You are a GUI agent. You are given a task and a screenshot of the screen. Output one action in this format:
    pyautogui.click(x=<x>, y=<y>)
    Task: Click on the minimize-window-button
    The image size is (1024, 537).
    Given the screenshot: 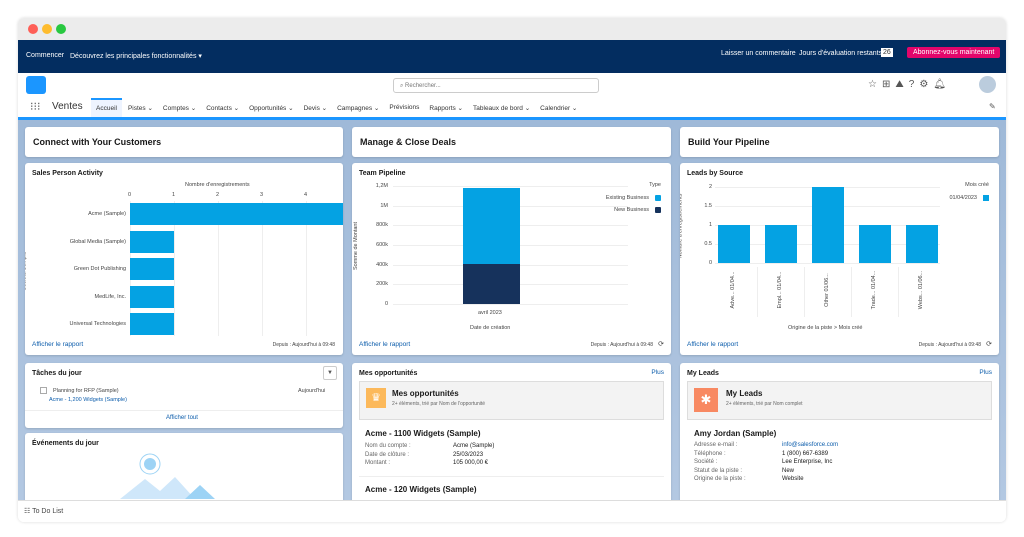 What is the action you would take?
    pyautogui.click(x=47, y=29)
    